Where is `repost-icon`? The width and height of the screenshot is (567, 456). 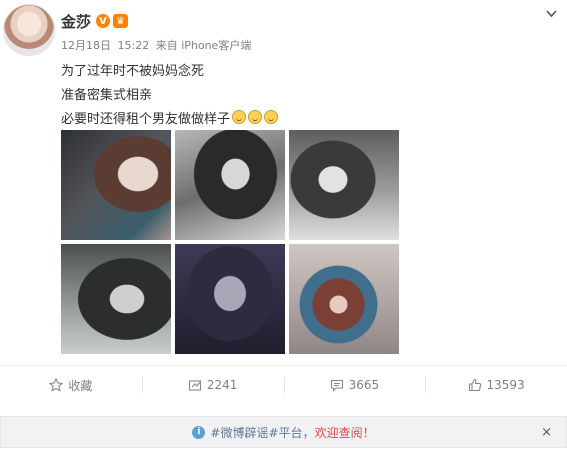 repost-icon is located at coordinates (194, 385).